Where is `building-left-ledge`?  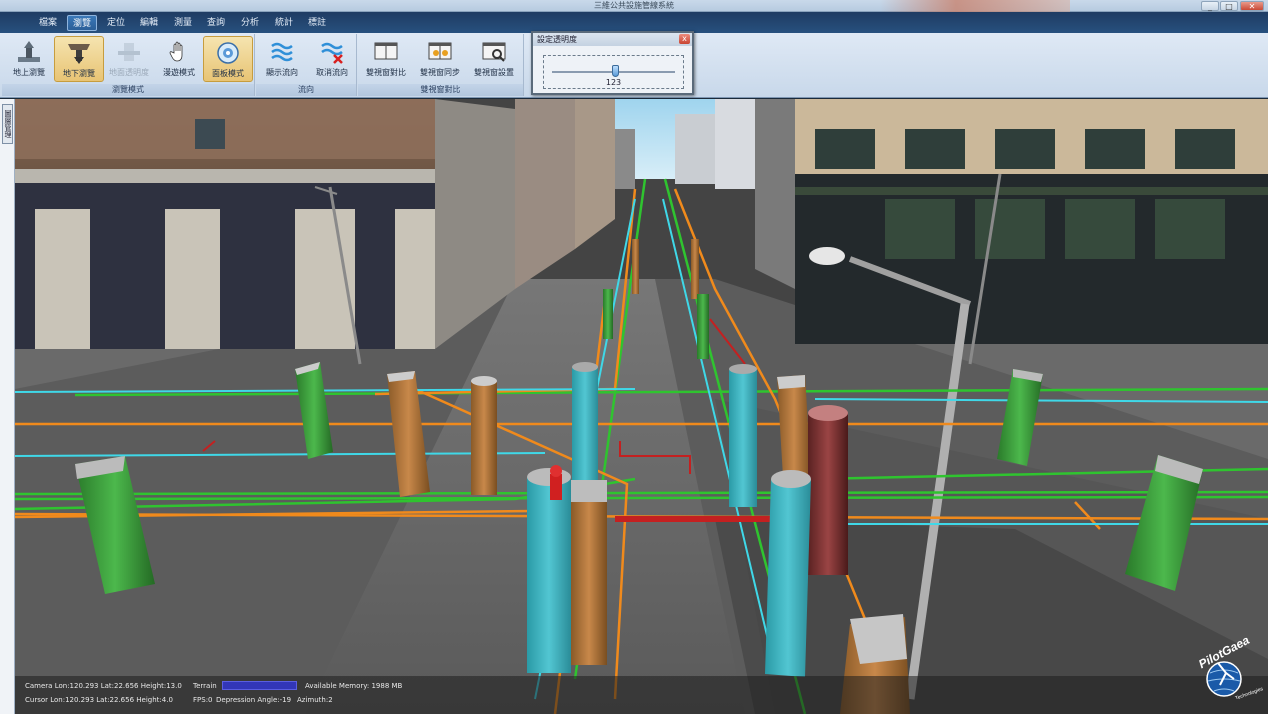 building-left-ledge is located at coordinates (225, 176).